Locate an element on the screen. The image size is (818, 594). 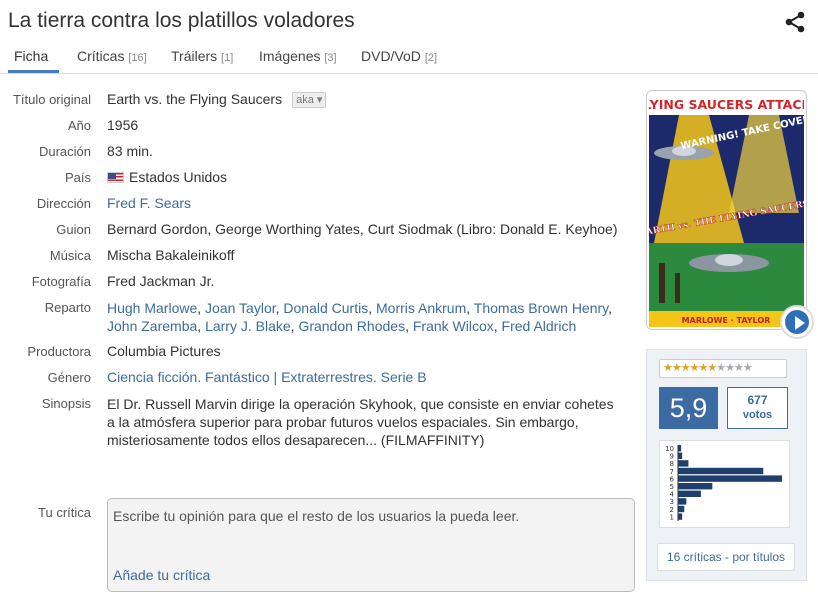
label-productora: Productora is located at coordinates (59, 351).